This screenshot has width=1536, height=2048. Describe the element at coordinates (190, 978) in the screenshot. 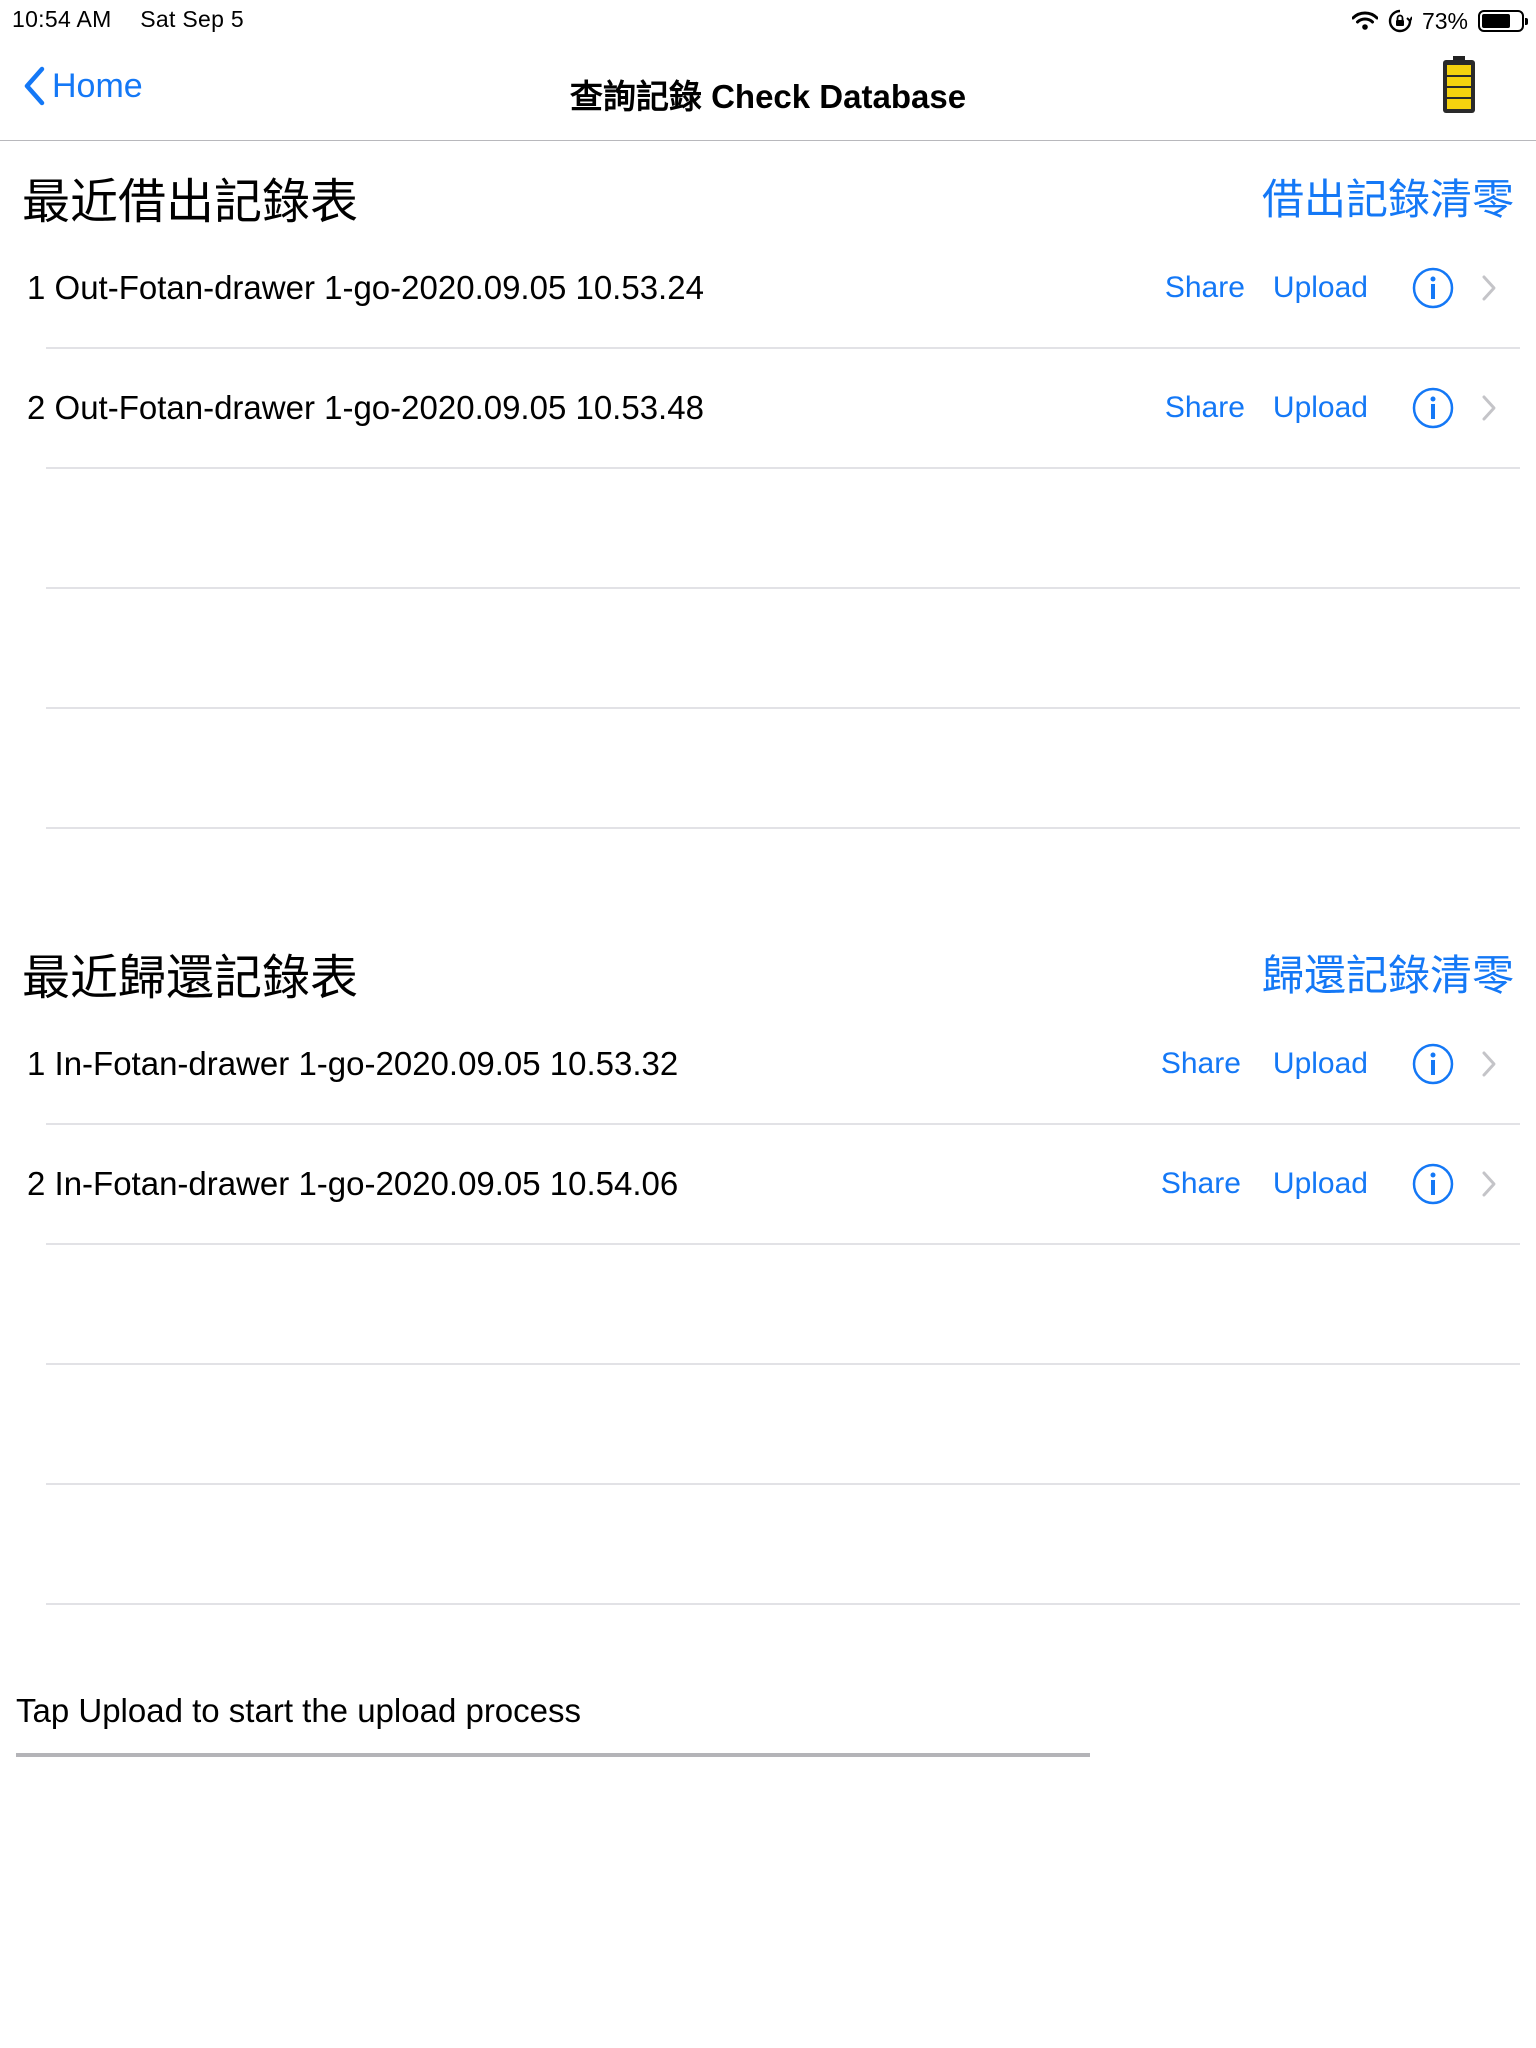

I see `return-section-title: 最近歸還記錄表` at that location.